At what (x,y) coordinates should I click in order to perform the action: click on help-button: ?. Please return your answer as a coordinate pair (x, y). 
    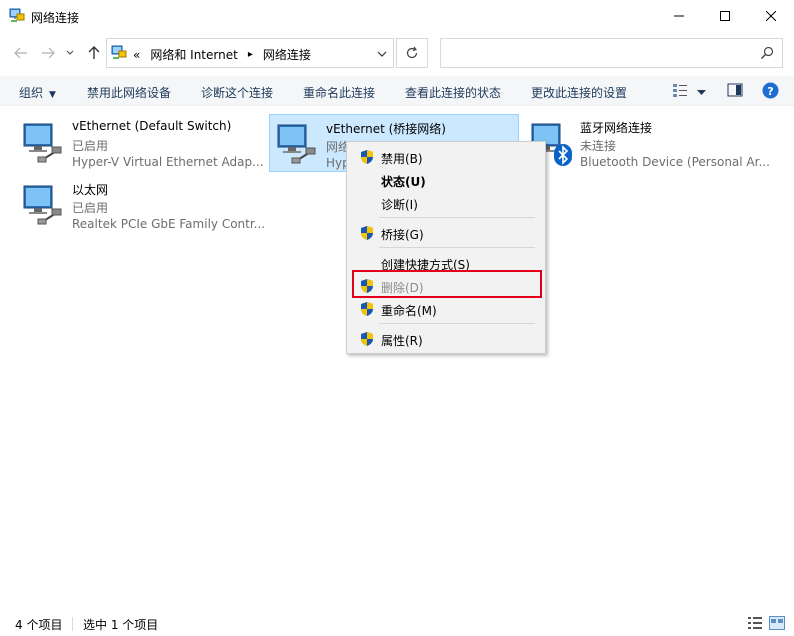
    Looking at the image, I should click on (770, 92).